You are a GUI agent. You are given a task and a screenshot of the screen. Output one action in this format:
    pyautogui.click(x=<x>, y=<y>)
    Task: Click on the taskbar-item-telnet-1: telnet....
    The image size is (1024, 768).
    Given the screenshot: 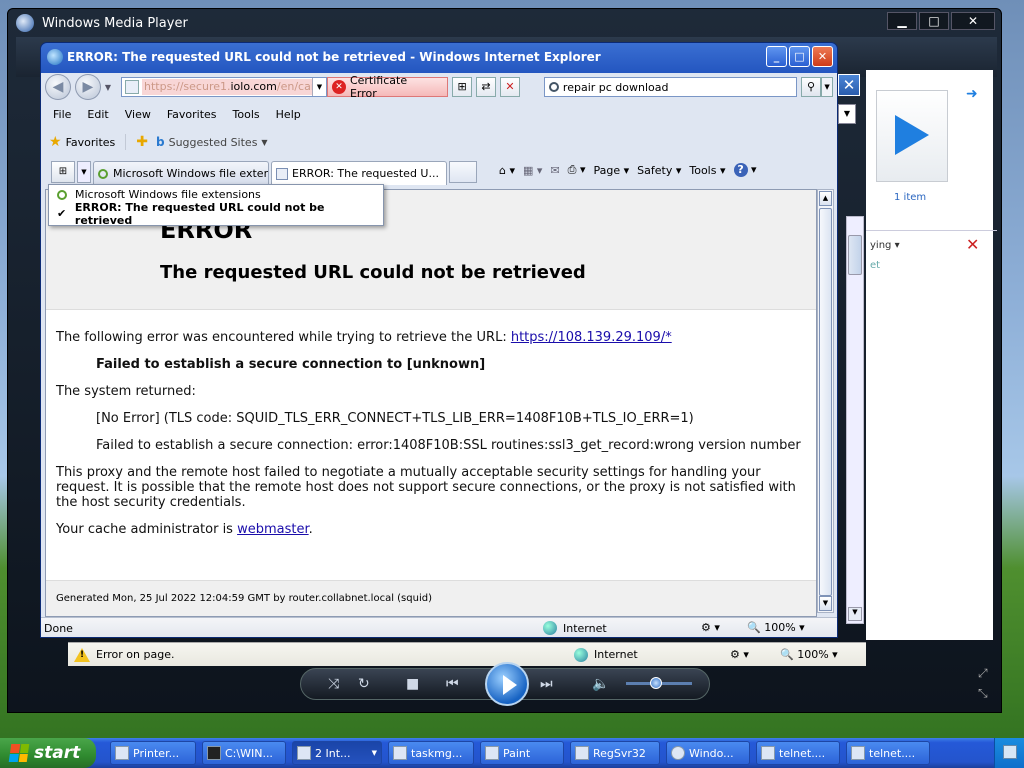 What is the action you would take?
    pyautogui.click(x=798, y=753)
    